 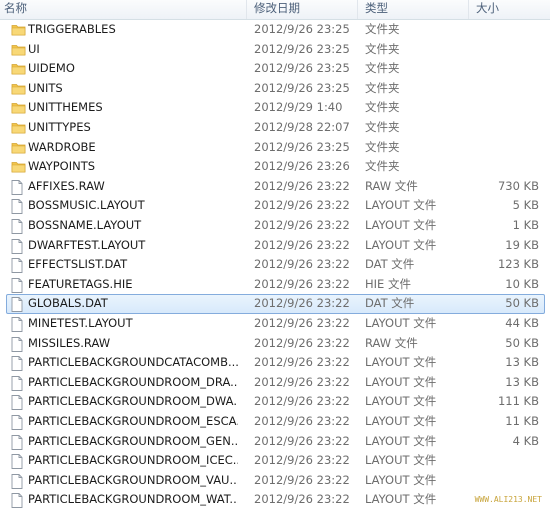 What do you see at coordinates (522, 342) in the screenshot?
I see `file-size: 50 KB` at bounding box center [522, 342].